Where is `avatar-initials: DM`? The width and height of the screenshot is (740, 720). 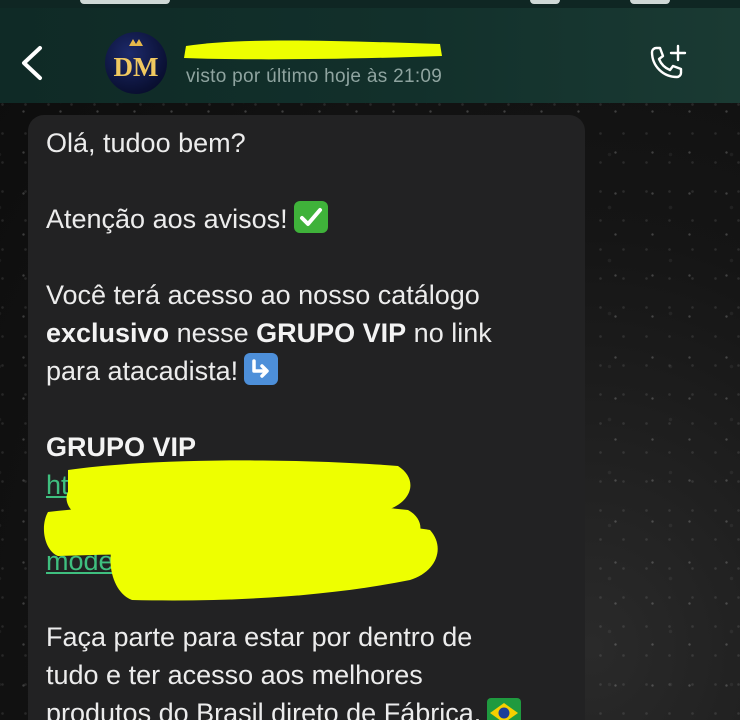
avatar-initials: DM is located at coordinates (136, 67).